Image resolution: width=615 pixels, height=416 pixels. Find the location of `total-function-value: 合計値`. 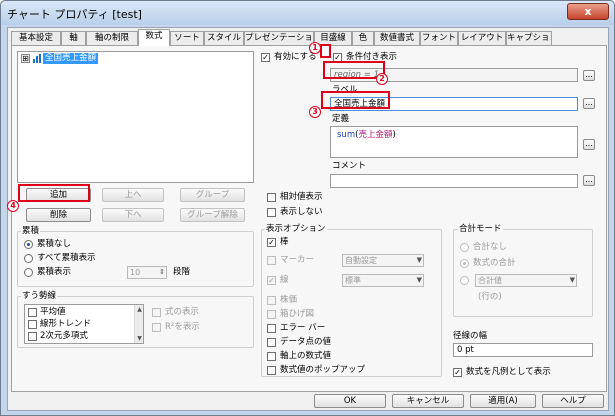

total-function-value: 合計値 is located at coordinates (490, 280).